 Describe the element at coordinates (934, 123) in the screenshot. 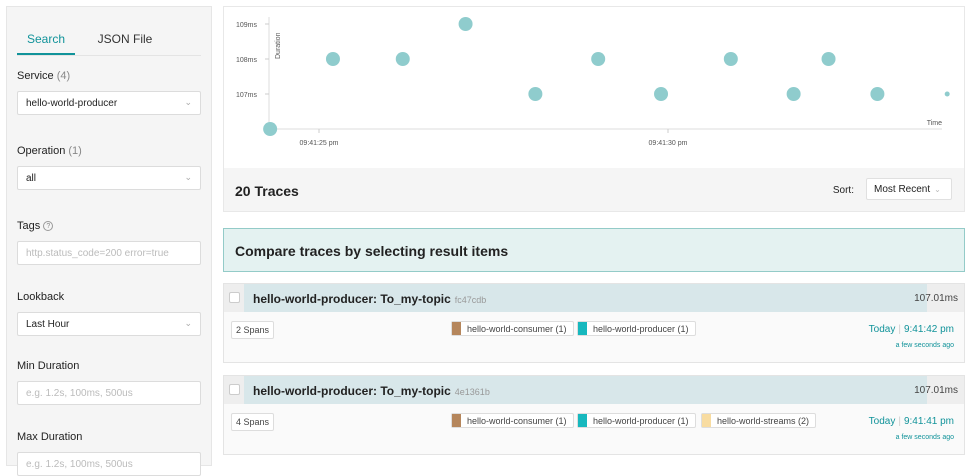

I see `x-axis-label: Time` at that location.